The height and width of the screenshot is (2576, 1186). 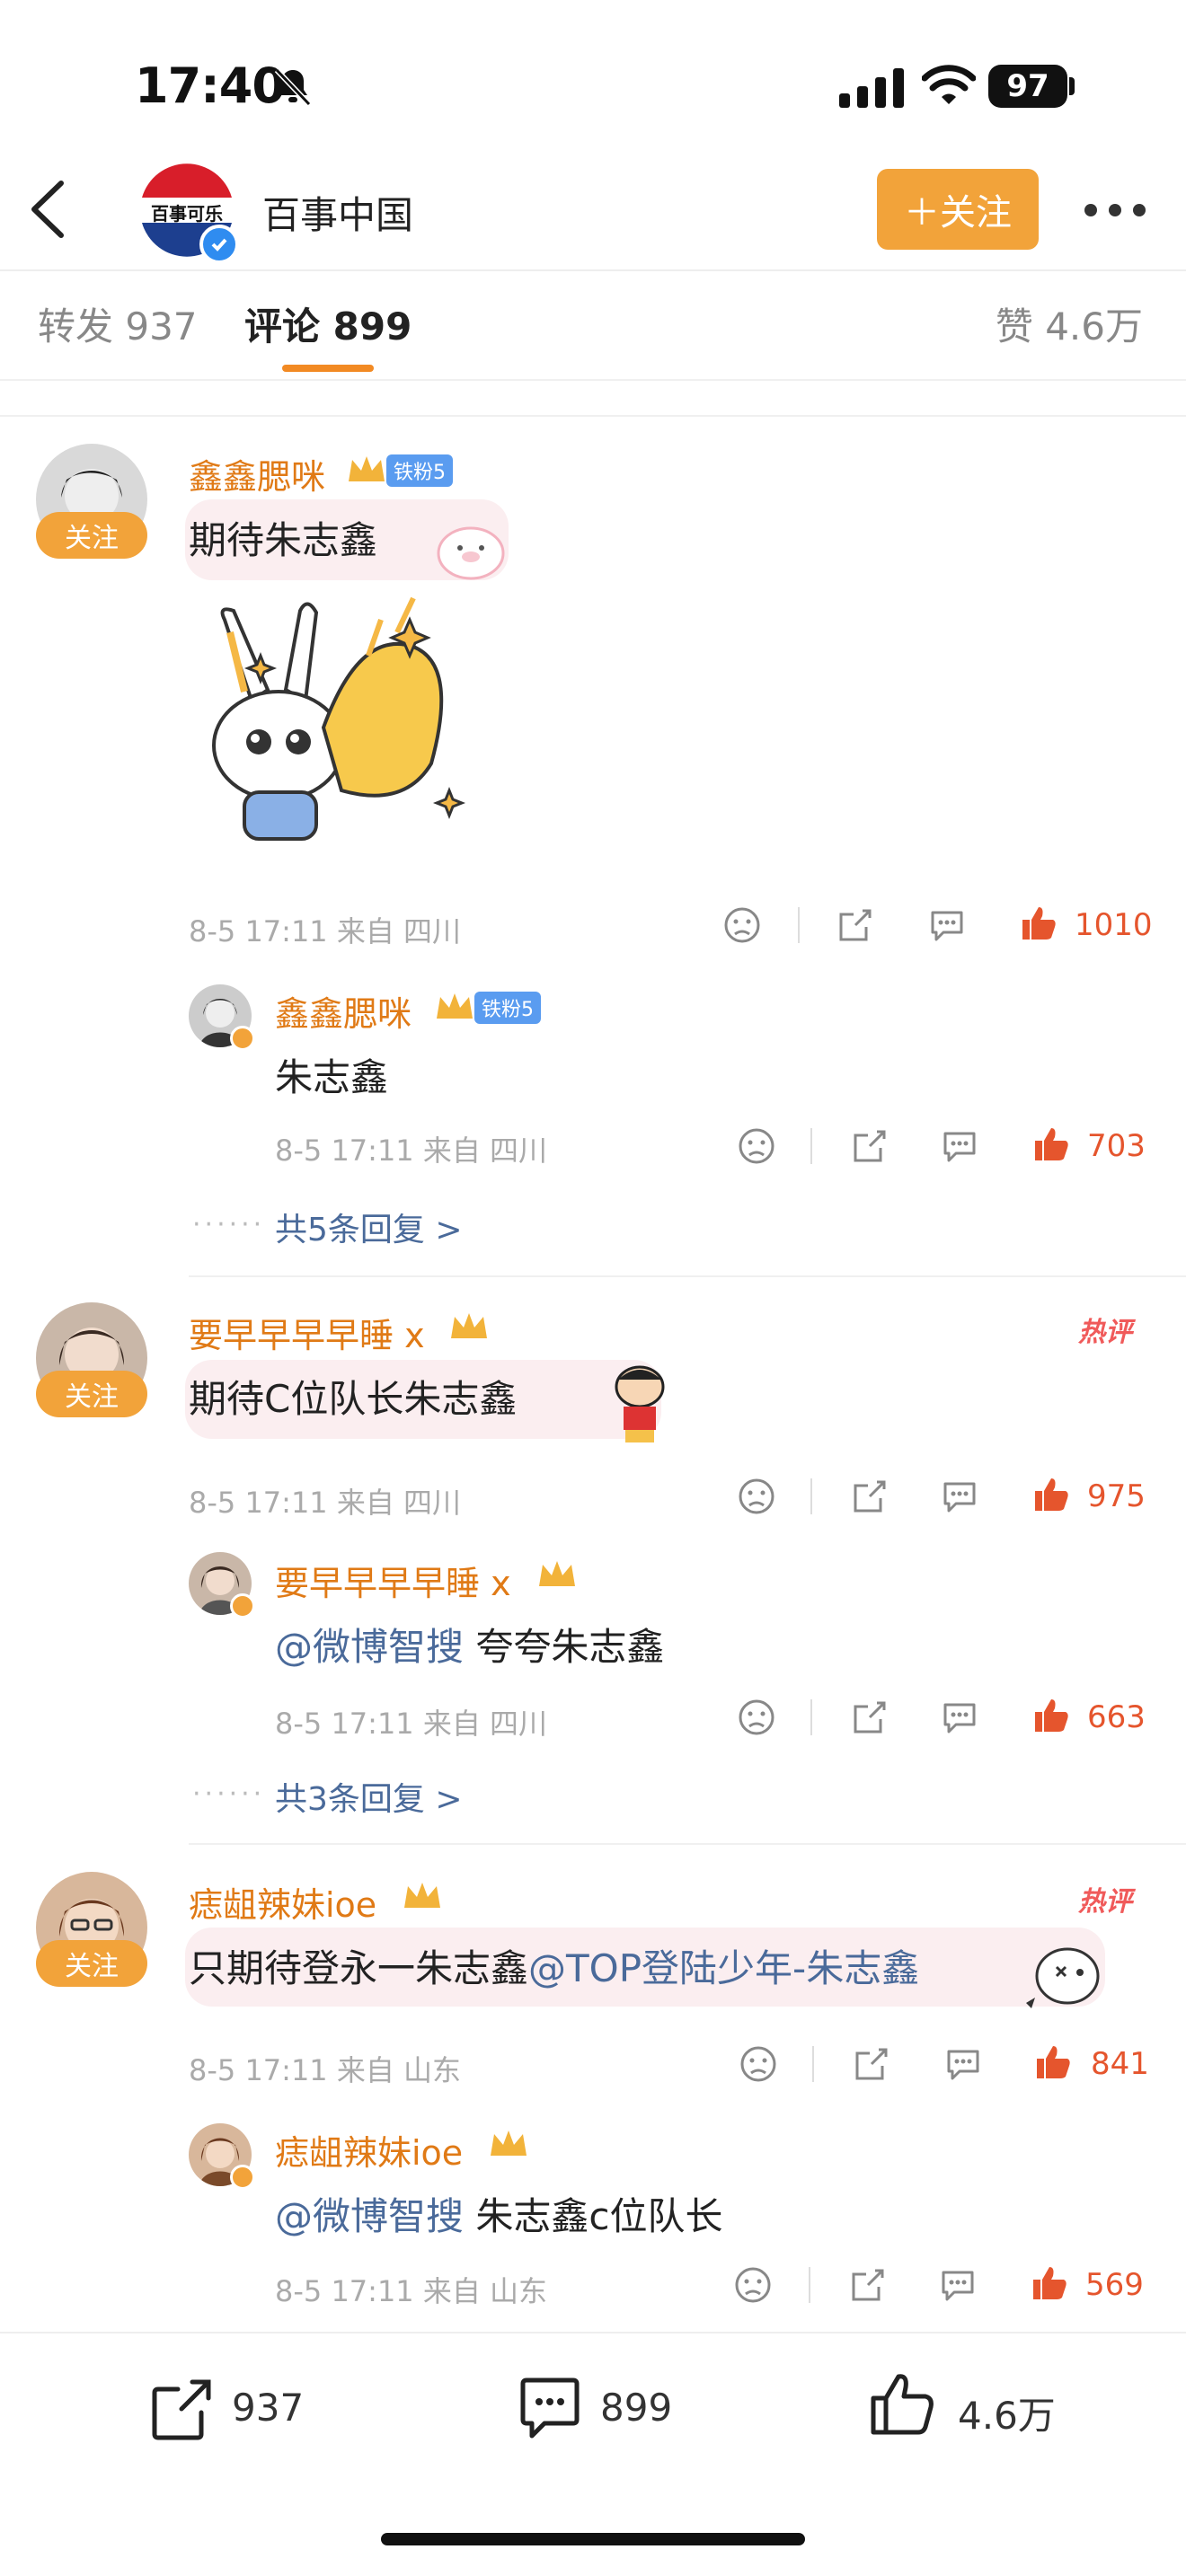 What do you see at coordinates (283, 540) in the screenshot?
I see `comment-text: 期待朱志鑫` at bounding box center [283, 540].